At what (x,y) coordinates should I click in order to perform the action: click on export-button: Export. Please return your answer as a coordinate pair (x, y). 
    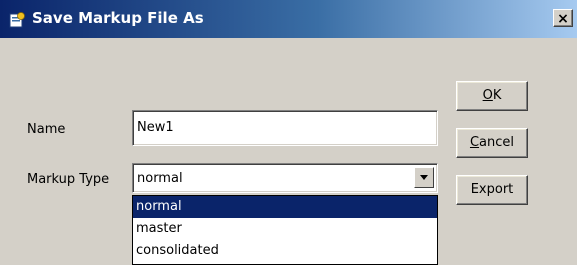
    Looking at the image, I should click on (492, 190).